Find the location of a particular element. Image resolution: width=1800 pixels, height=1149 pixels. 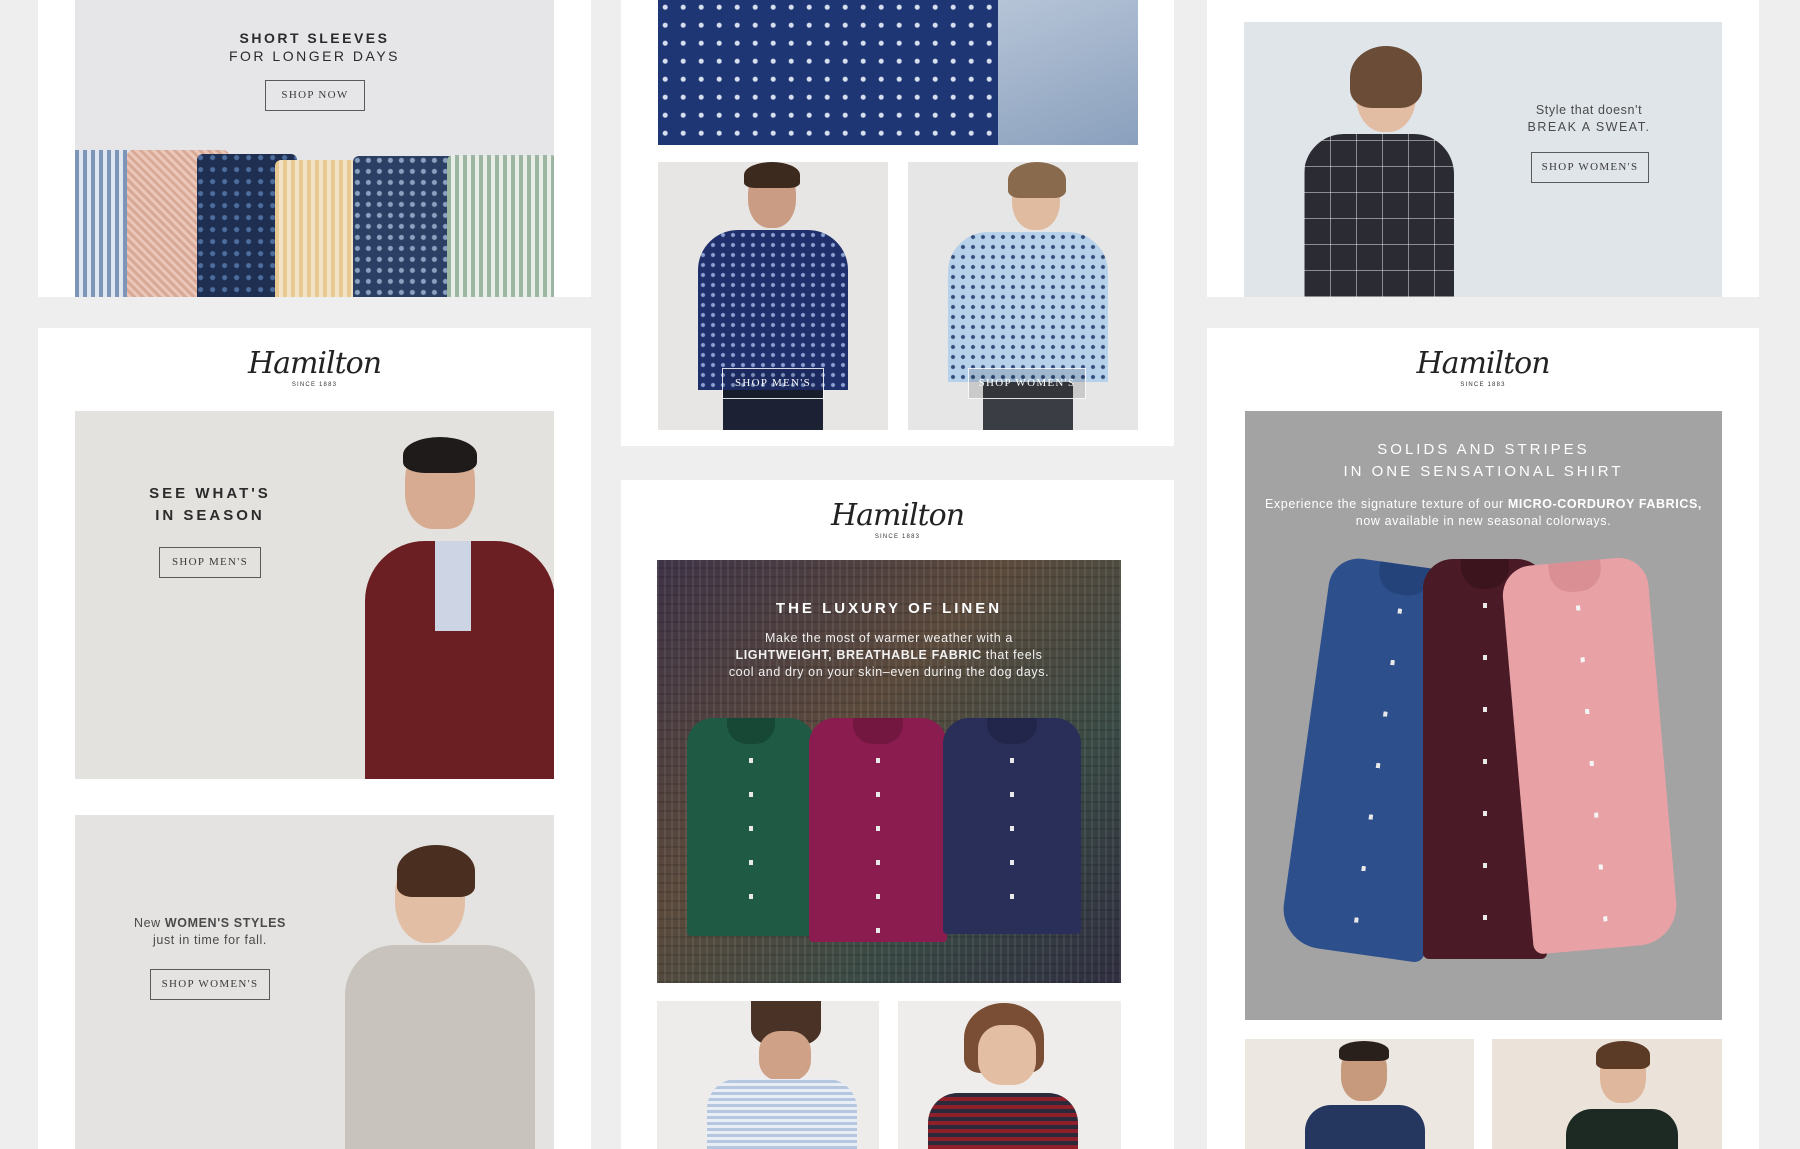

hamilton-logo: Hamilton SINCE 1883 is located at coordinates (314, 368).